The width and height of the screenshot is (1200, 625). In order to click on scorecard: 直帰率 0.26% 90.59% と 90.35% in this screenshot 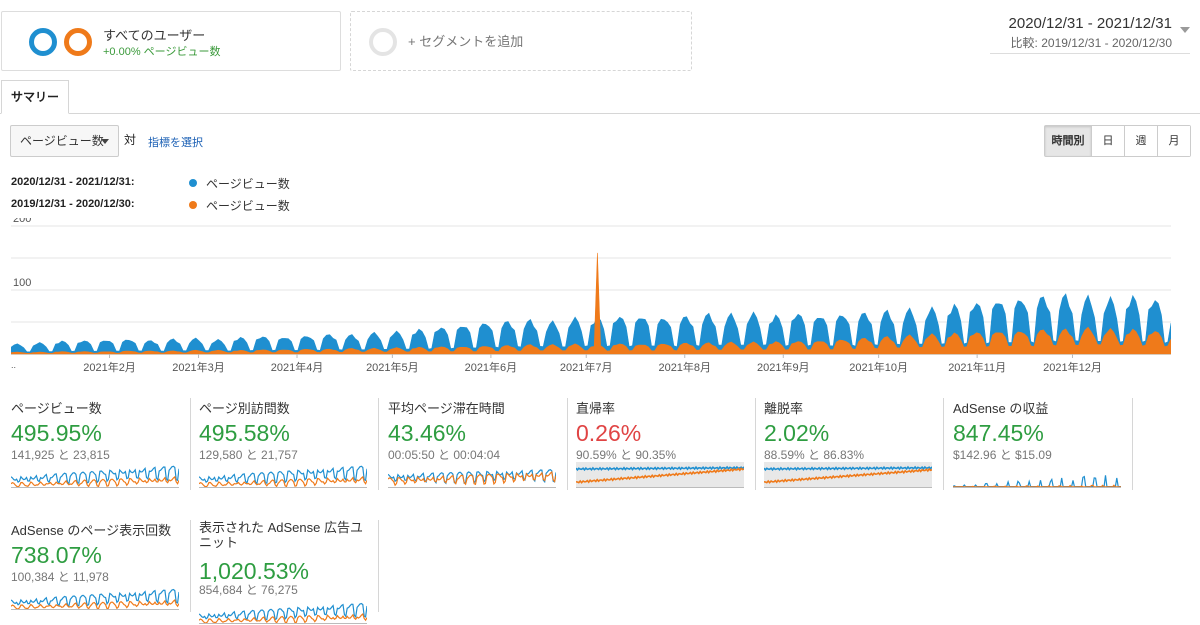, I will do `click(666, 444)`.